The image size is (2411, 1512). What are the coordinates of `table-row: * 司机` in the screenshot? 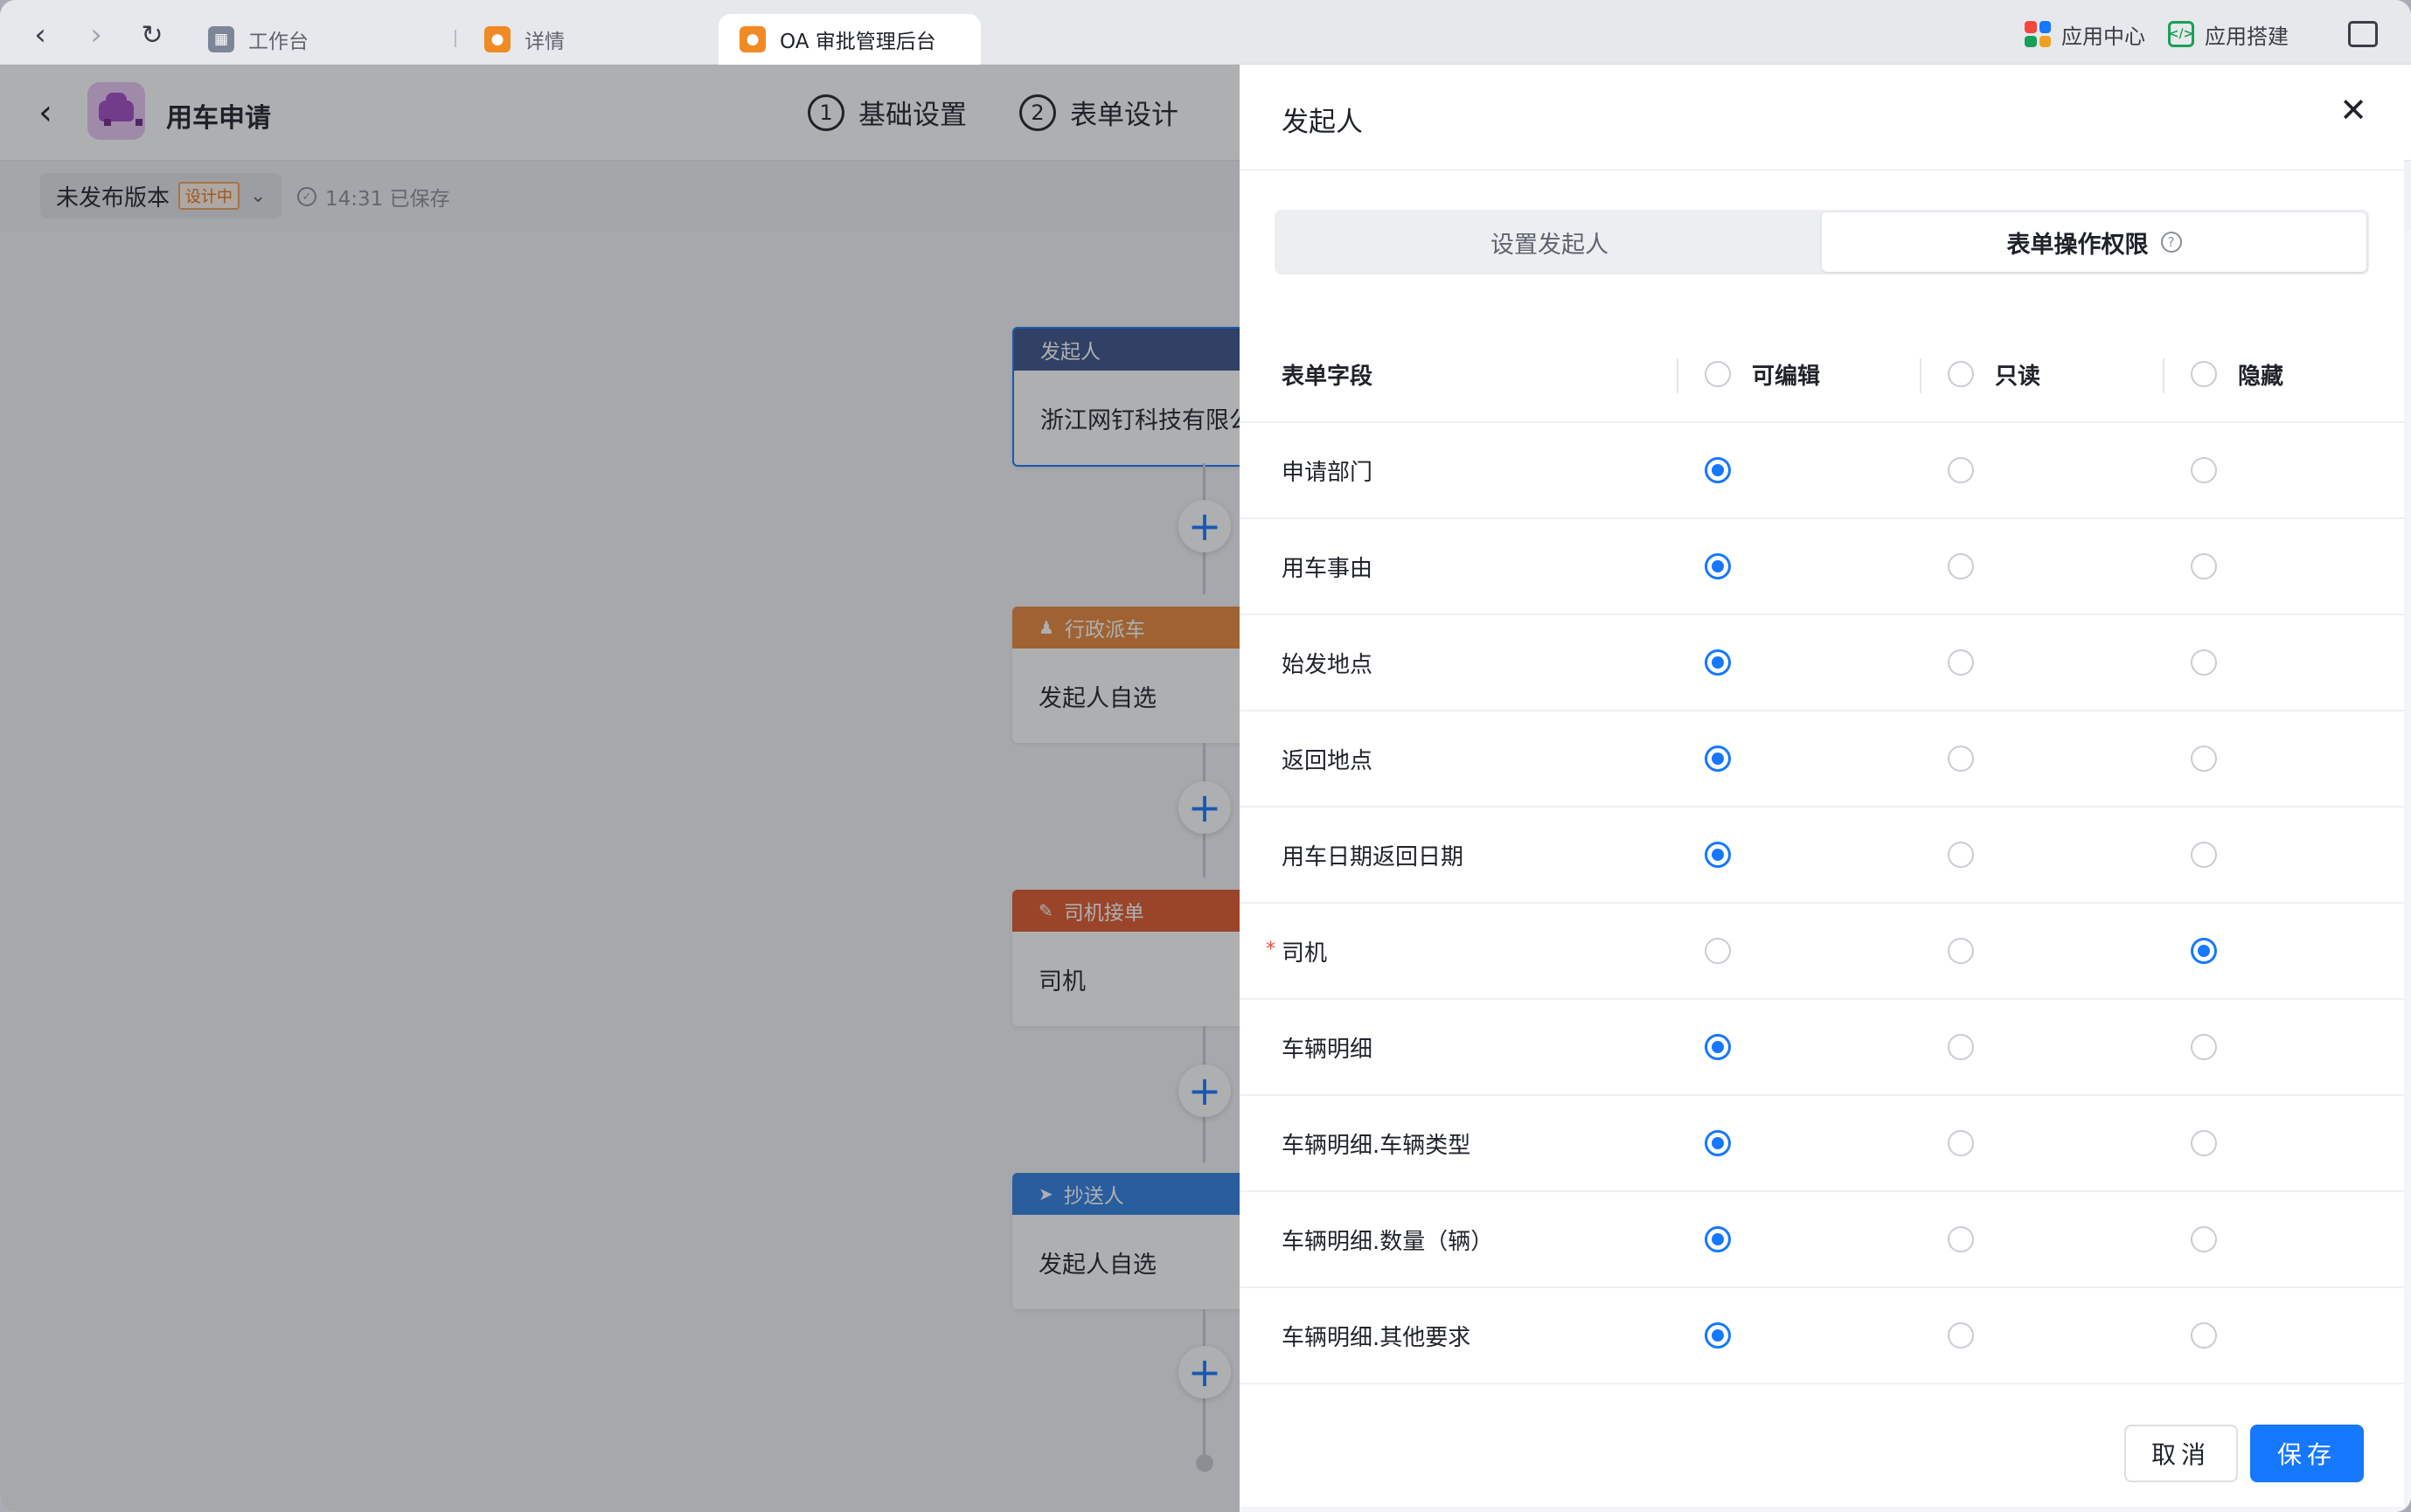 It's located at (1822, 952).